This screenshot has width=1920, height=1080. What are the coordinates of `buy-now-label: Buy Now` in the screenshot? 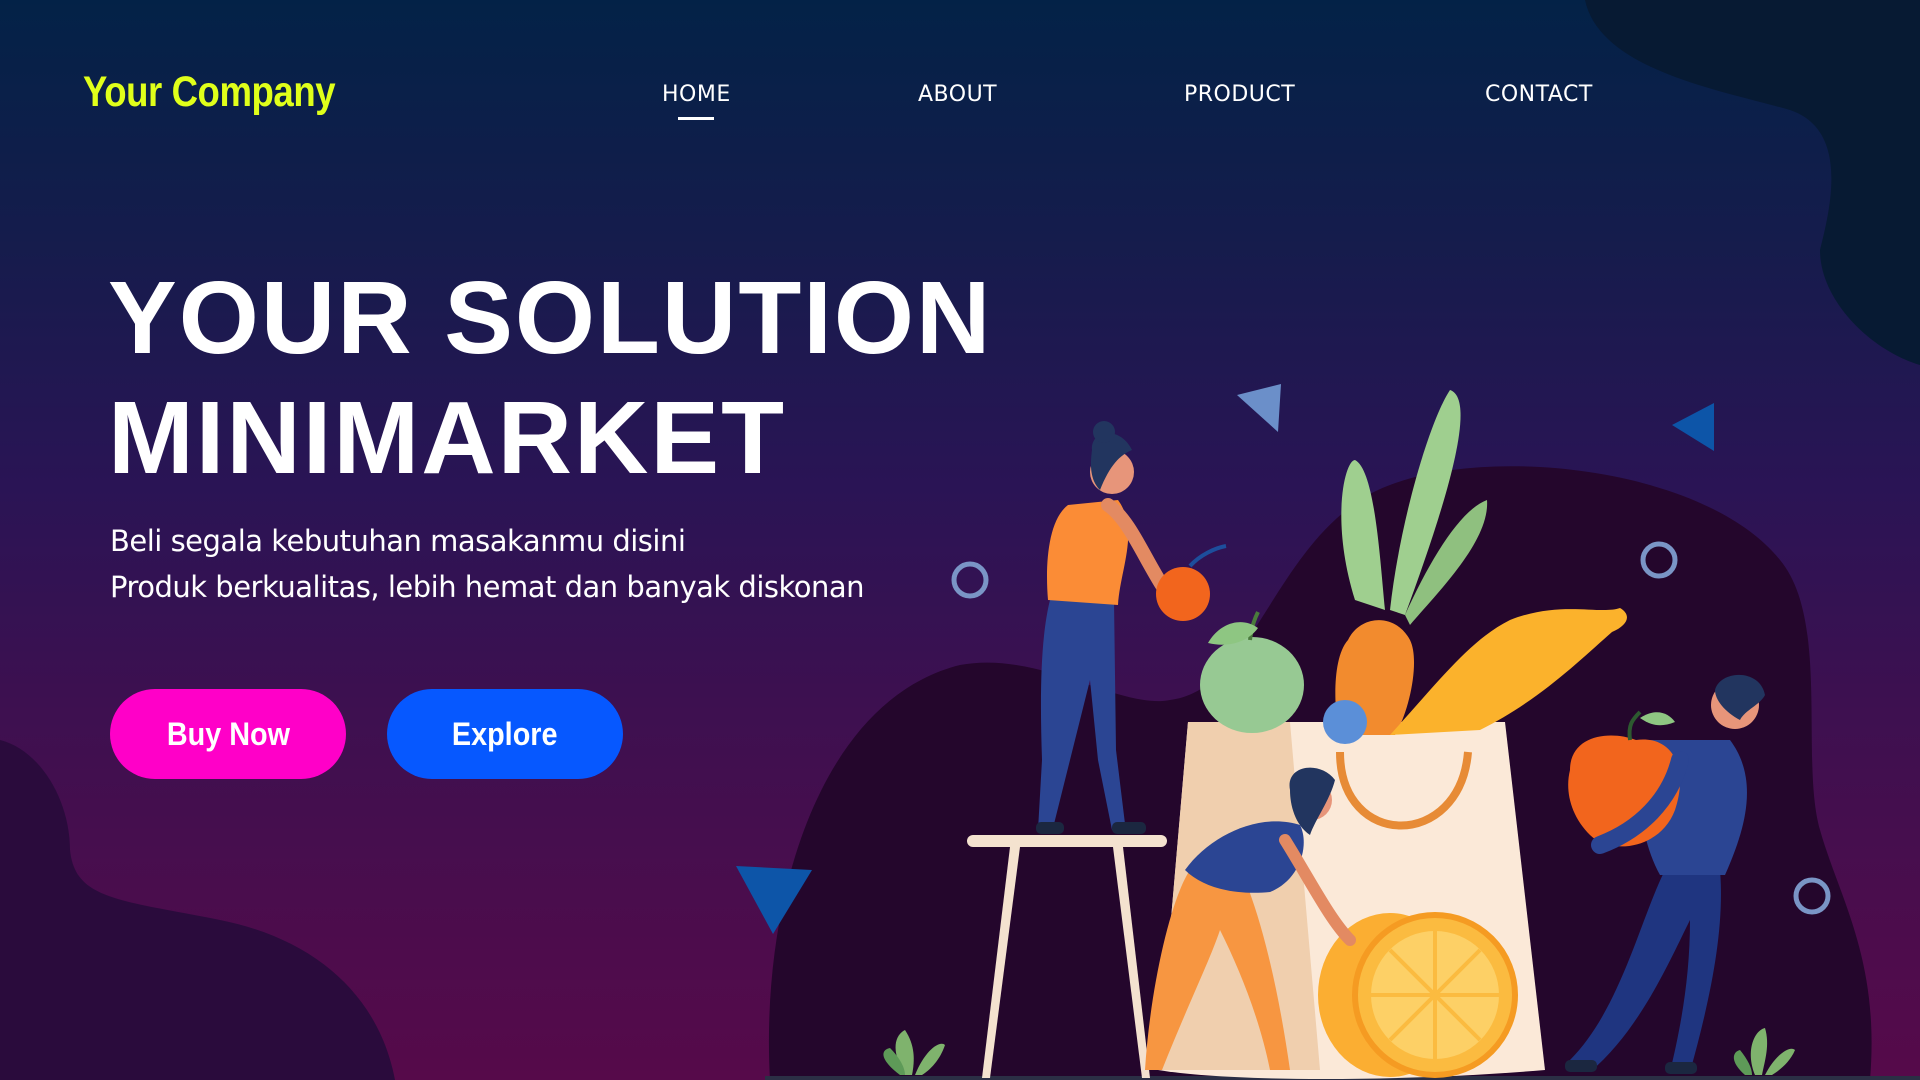 It's located at (228, 733).